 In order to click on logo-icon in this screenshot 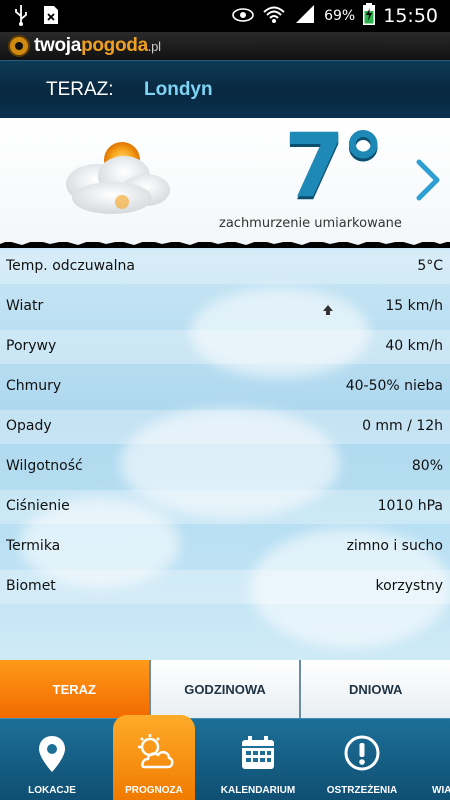, I will do `click(19, 46)`.